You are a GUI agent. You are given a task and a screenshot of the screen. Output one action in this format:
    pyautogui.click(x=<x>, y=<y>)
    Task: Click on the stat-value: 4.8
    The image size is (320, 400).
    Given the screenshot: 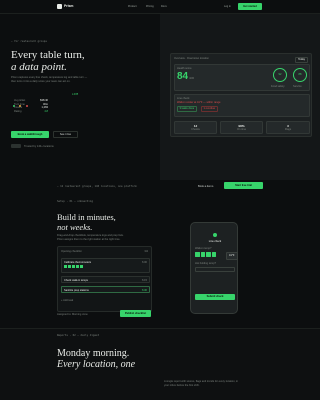 What is the action you would take?
    pyautogui.click(x=46, y=111)
    